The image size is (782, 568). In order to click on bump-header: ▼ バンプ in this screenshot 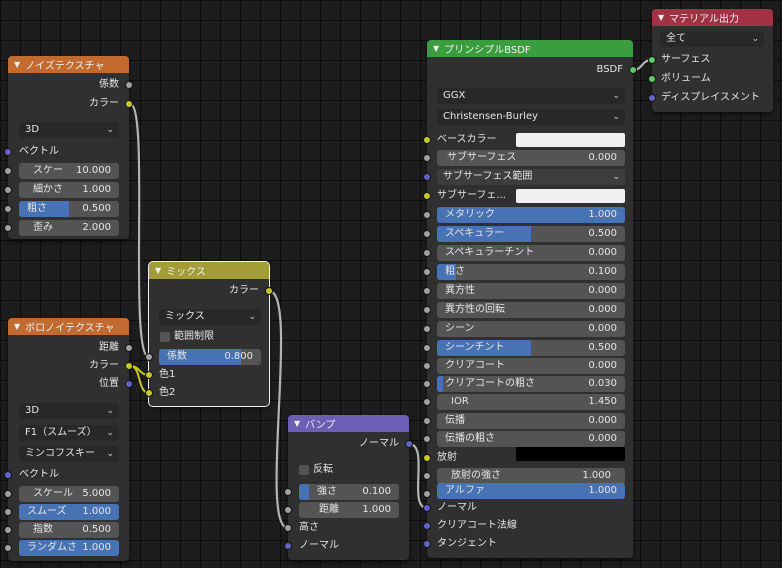, I will do `click(348, 423)`.